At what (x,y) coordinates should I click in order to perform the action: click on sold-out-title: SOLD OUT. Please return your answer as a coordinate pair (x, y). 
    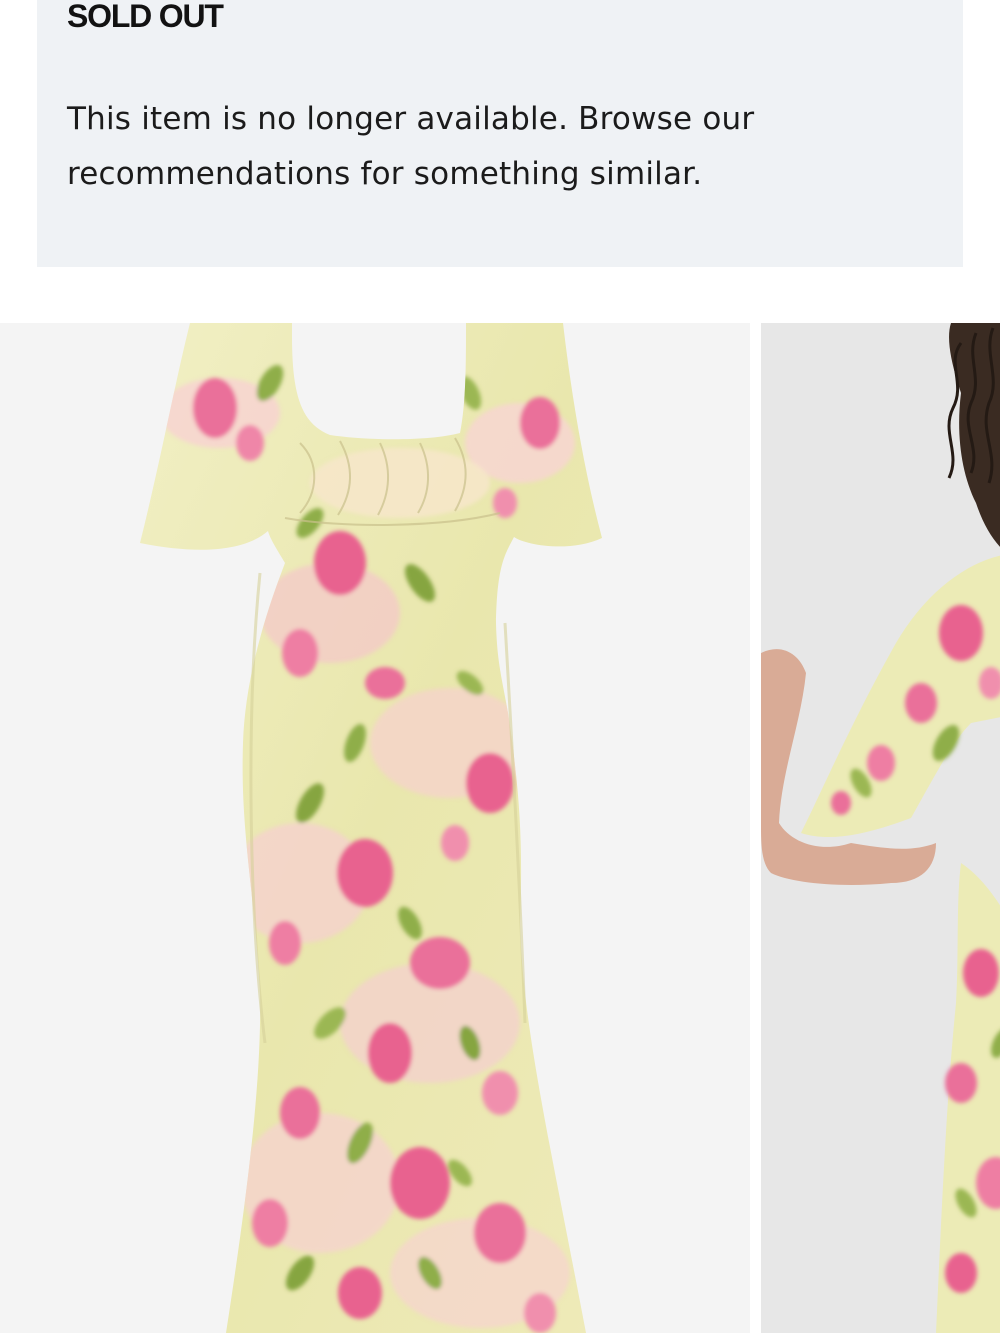
    Looking at the image, I should click on (145, 17).